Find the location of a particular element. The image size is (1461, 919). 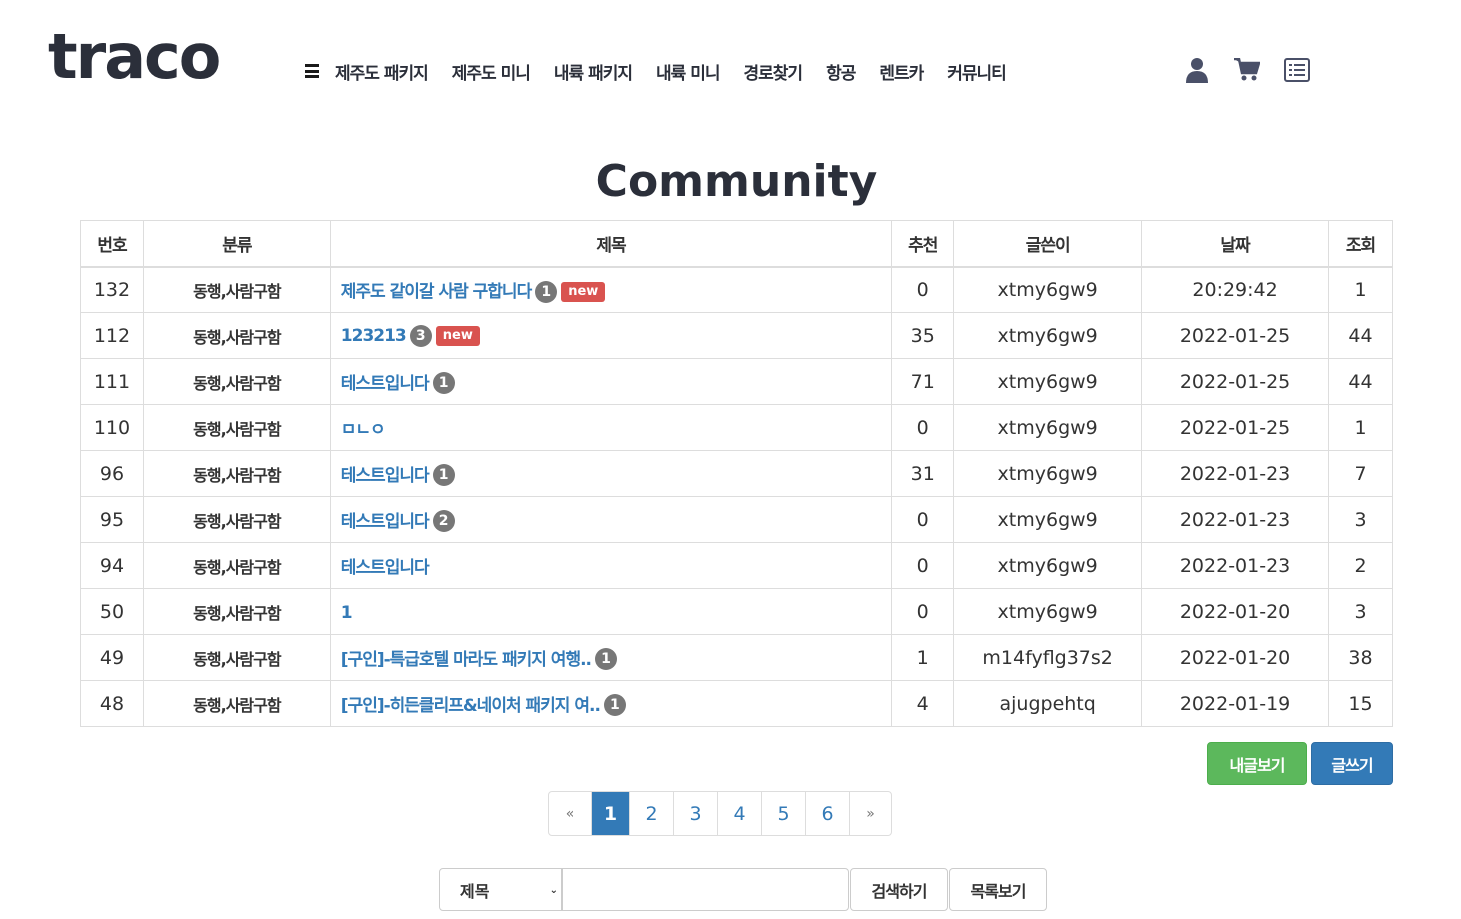

cell-number: 110 is located at coordinates (112, 427).